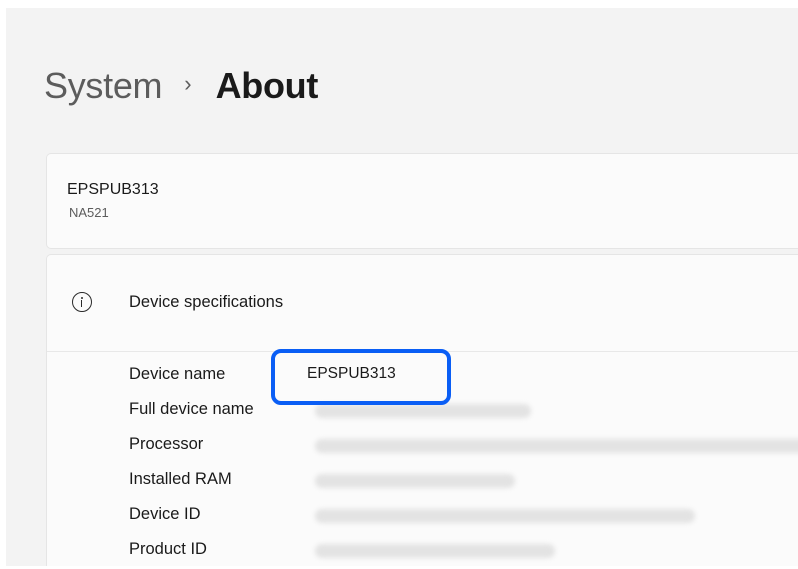 This screenshot has width=798, height=569. Describe the element at coordinates (180, 479) in the screenshot. I see `spec-label: Installed RAM` at that location.